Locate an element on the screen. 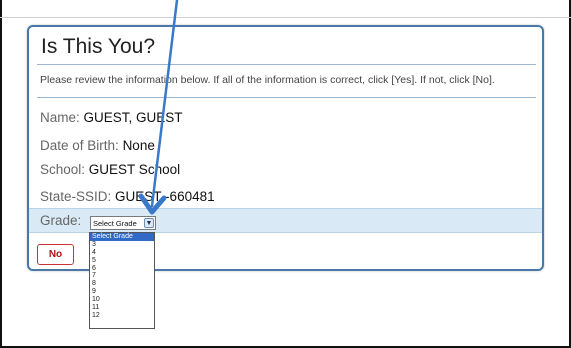  annotation-overlay is located at coordinates (158, 107).